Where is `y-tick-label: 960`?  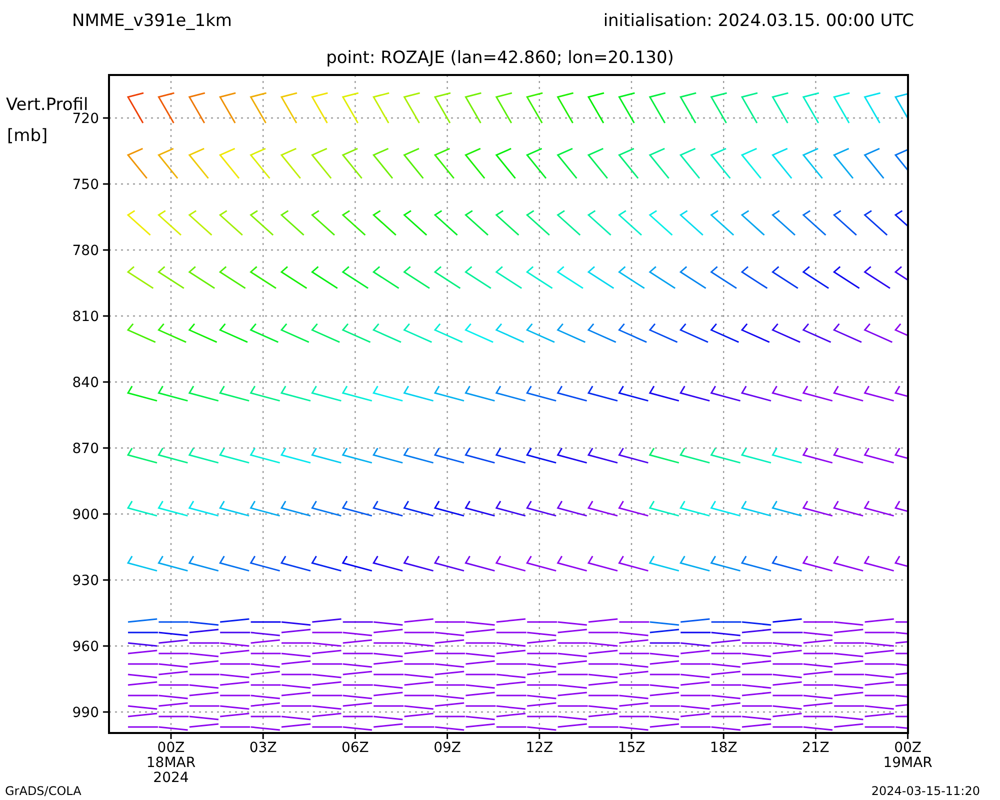
y-tick-label: 960 is located at coordinates (85, 647).